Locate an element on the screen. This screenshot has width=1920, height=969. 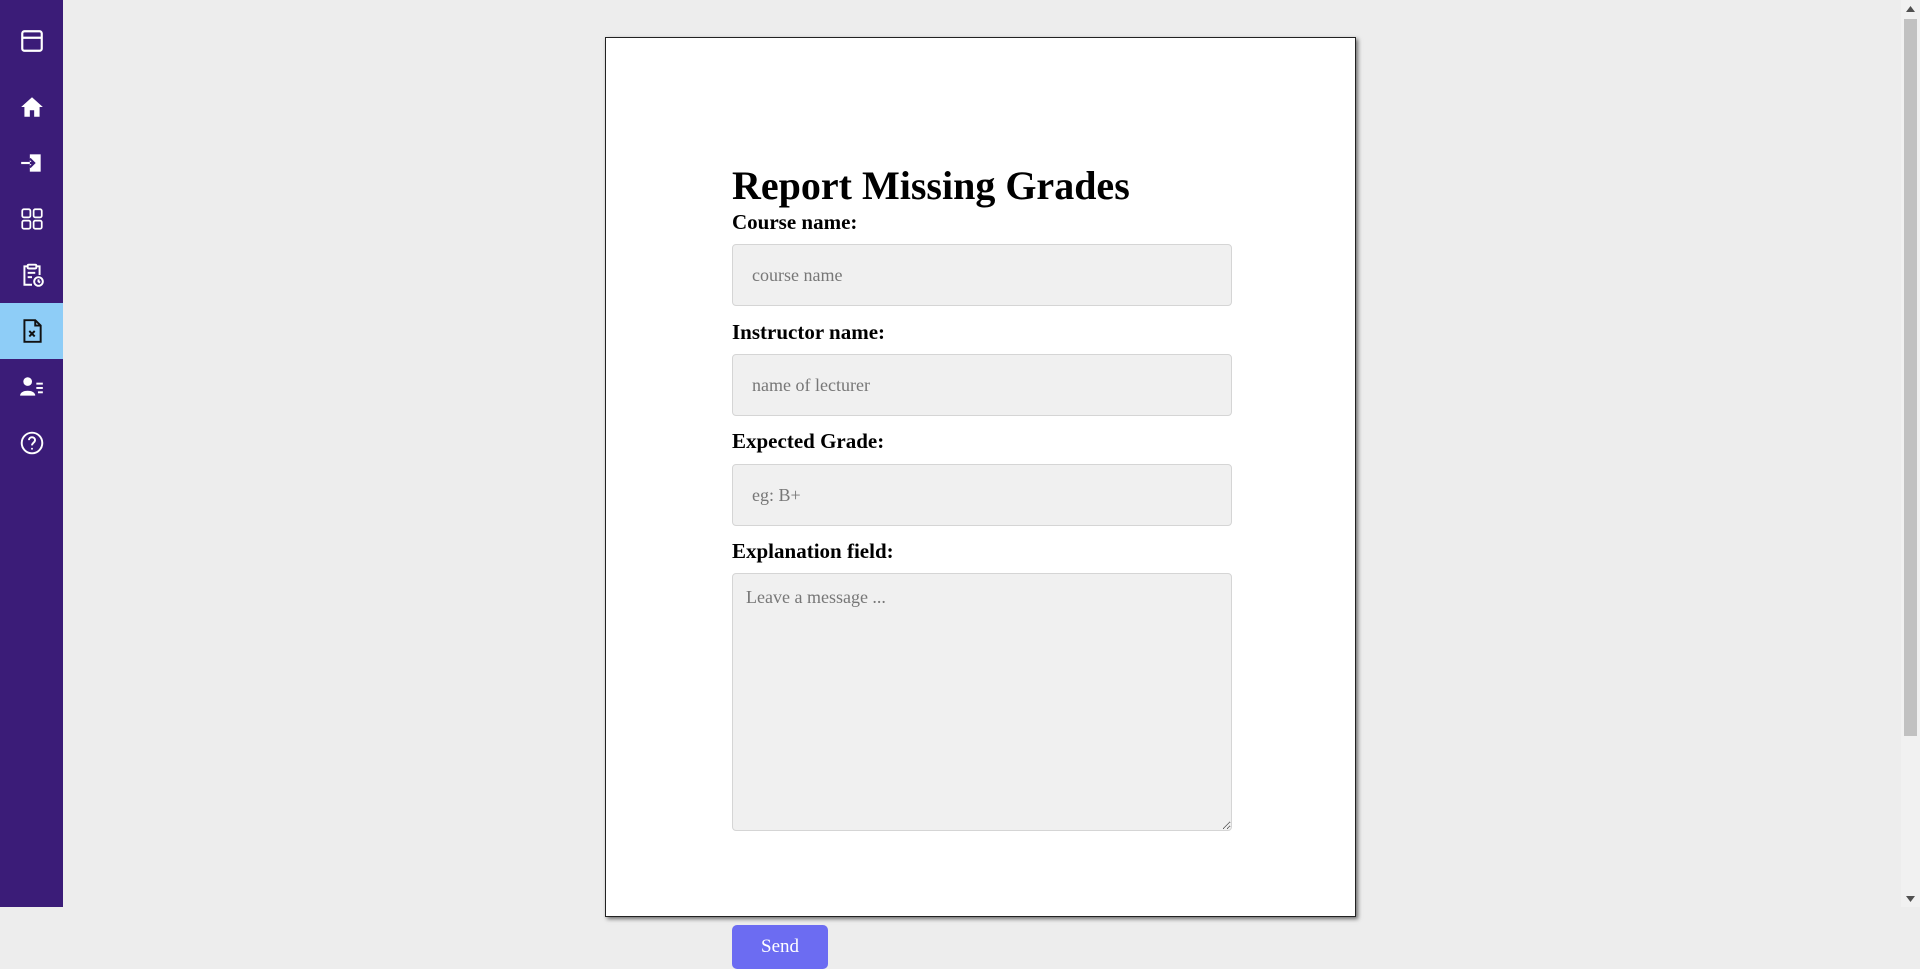
scroll-down-arrow is located at coordinates (1910, 898).